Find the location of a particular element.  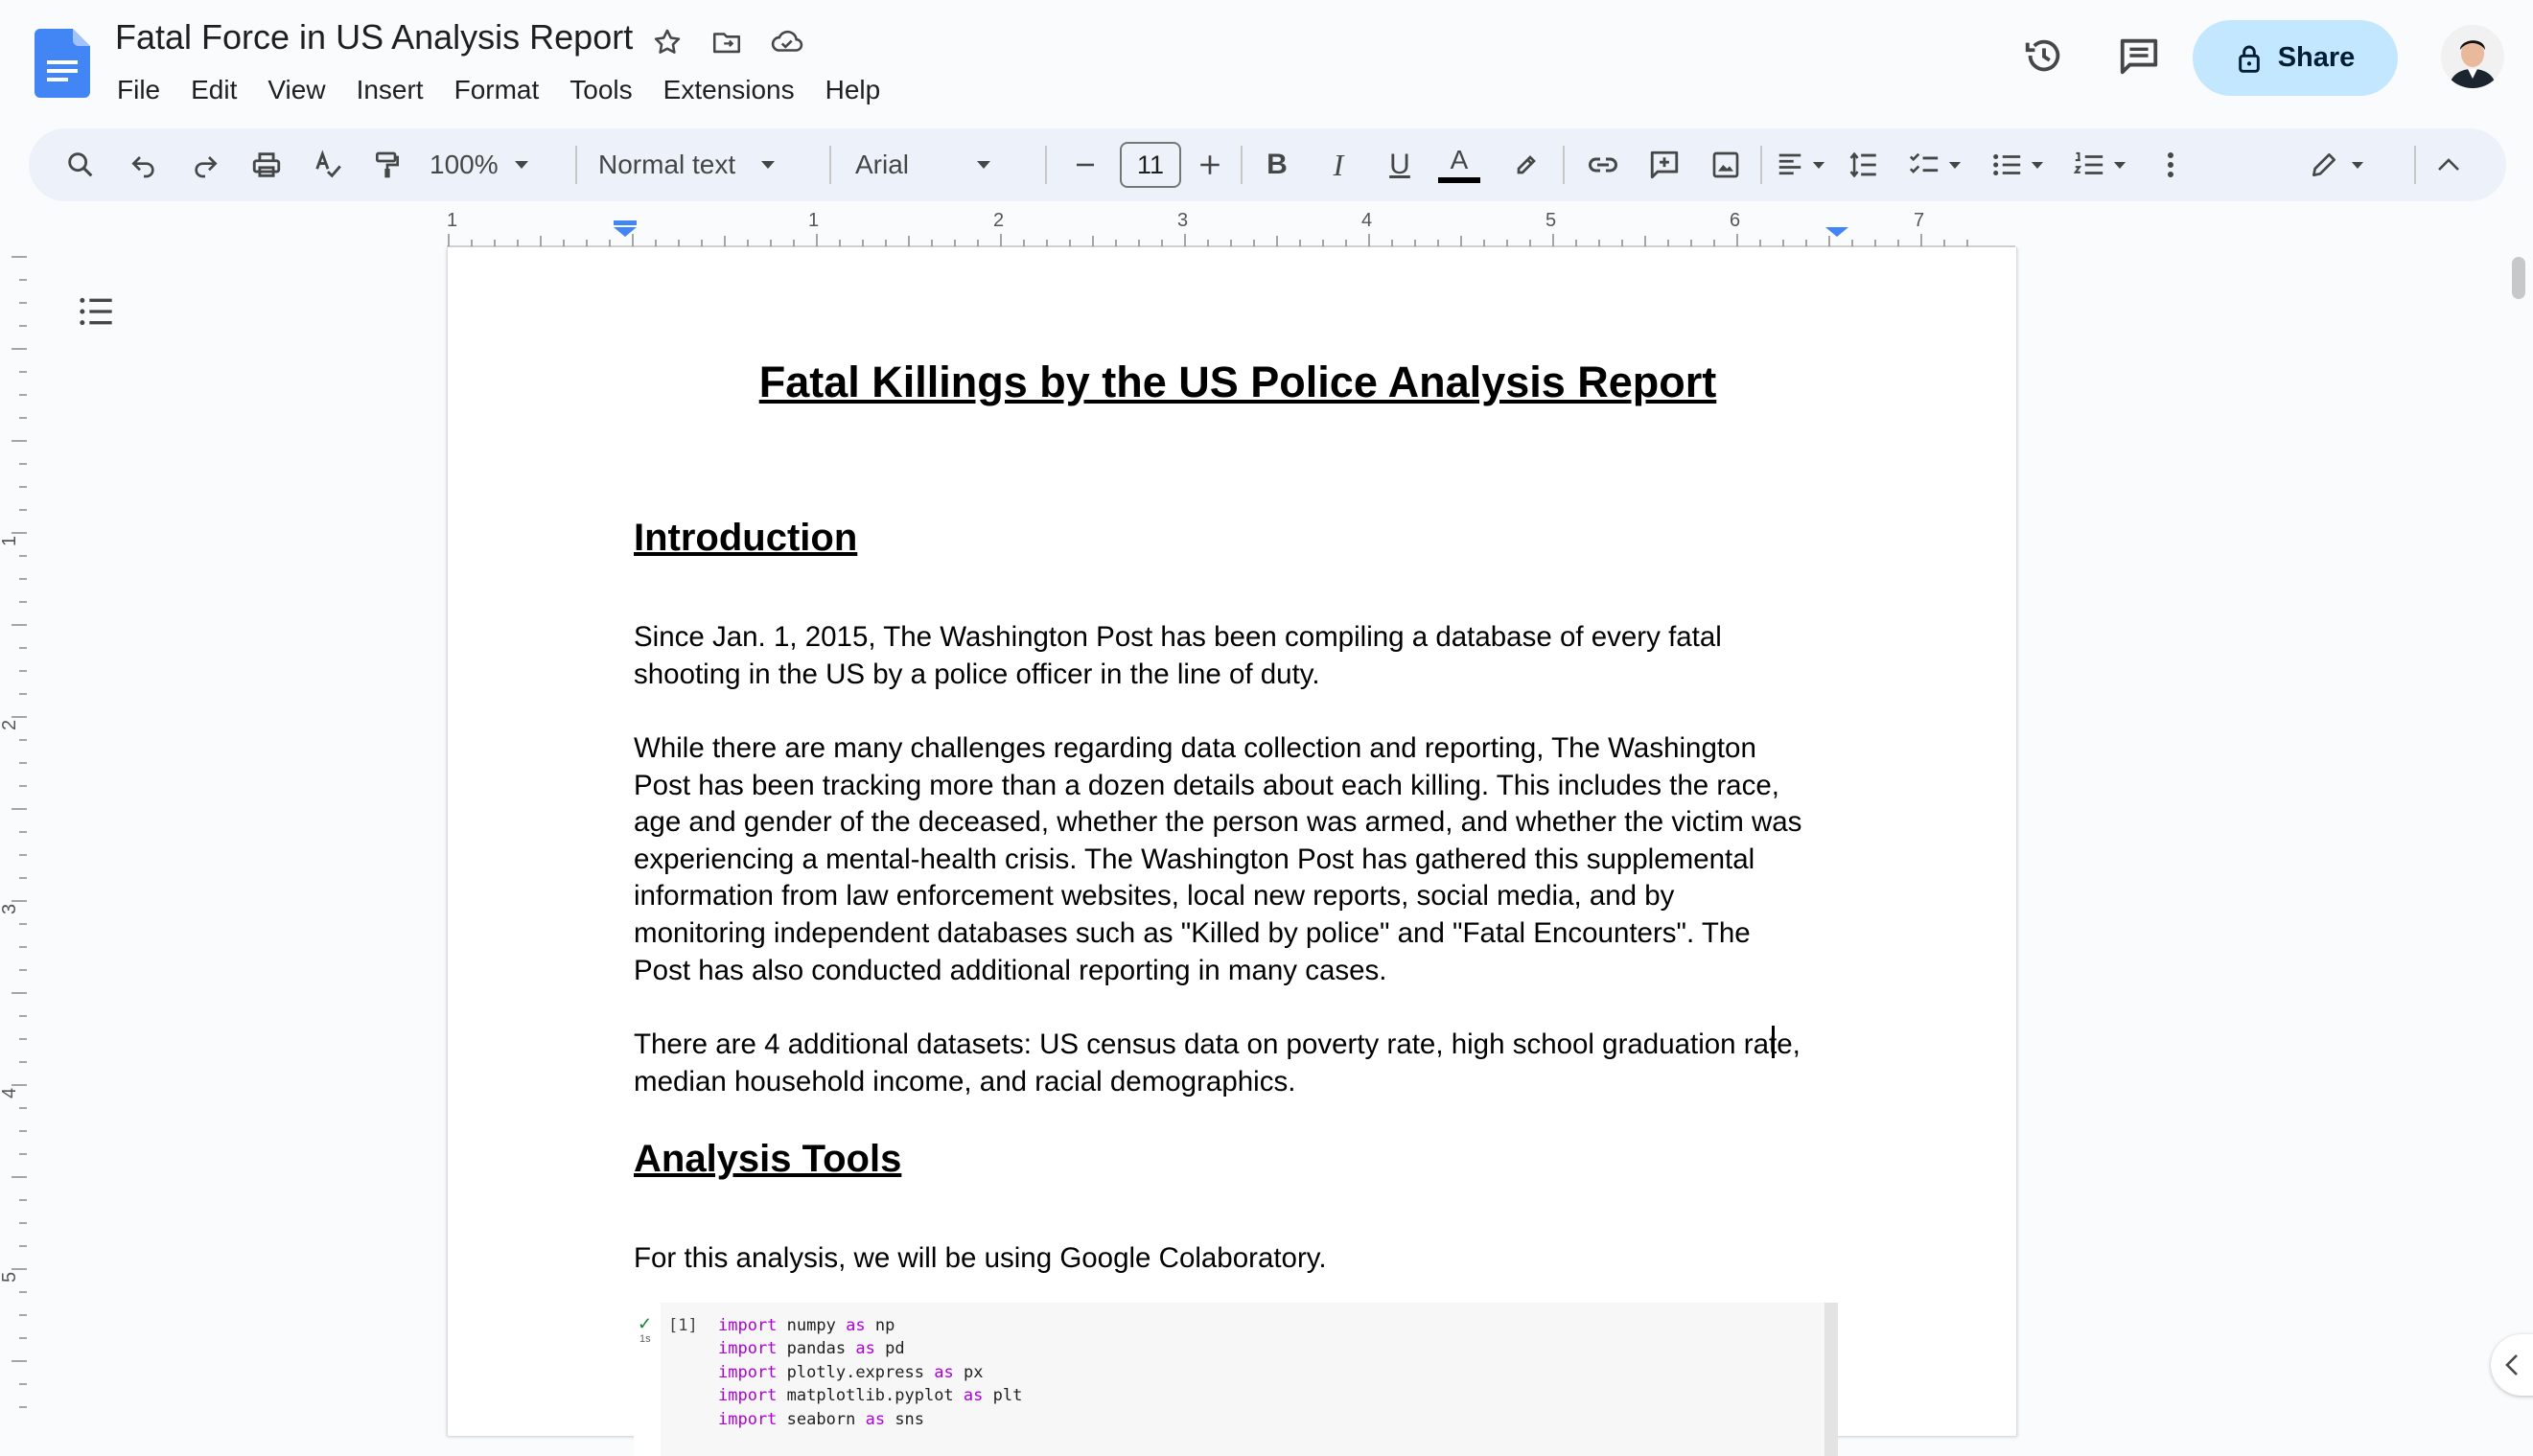

vruler-mark: 2 is located at coordinates (10, 725).